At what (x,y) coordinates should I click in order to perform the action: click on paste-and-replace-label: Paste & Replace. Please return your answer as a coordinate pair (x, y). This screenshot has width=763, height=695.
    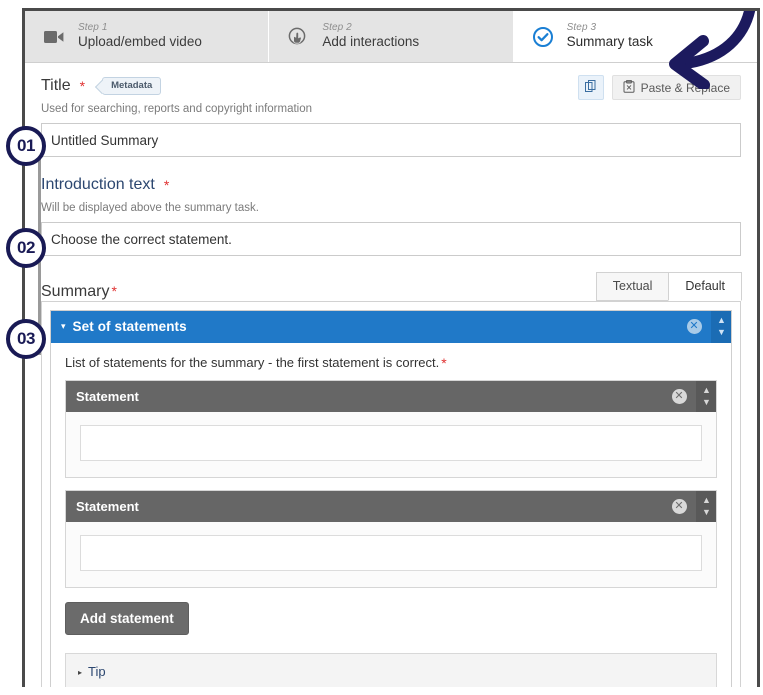
    Looking at the image, I should click on (685, 87).